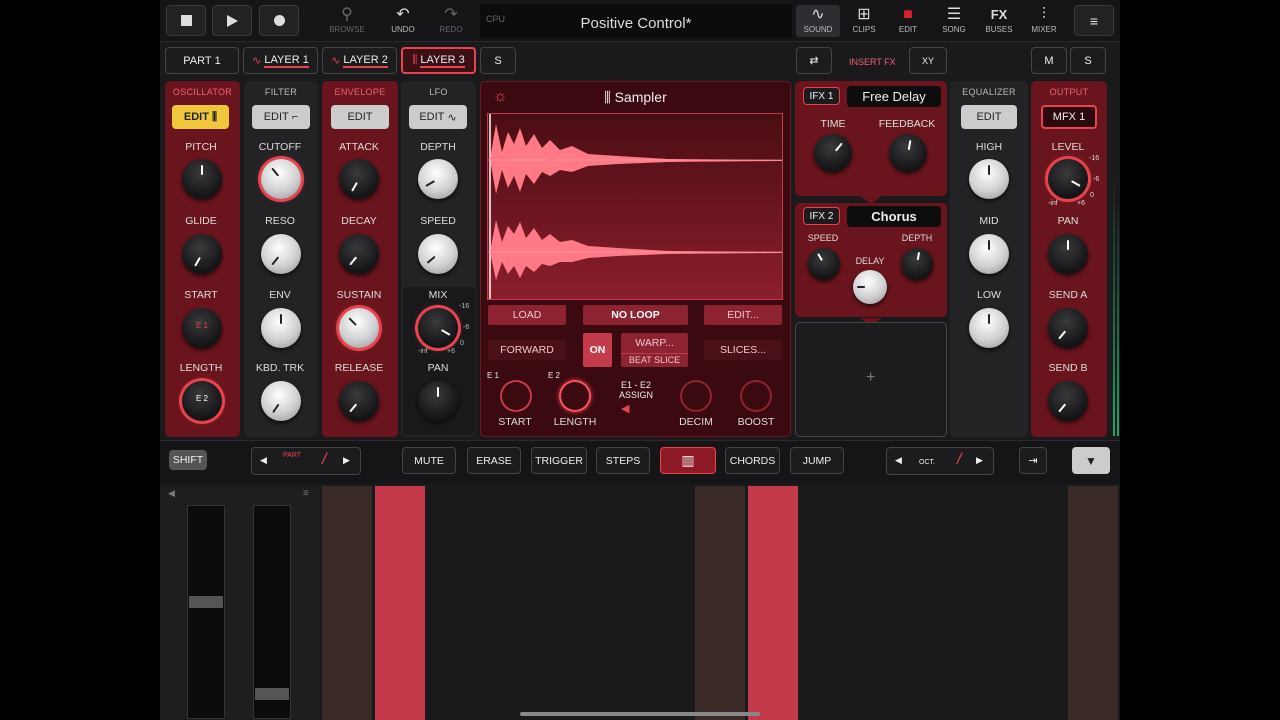 Image resolution: width=1280 pixels, height=720 pixels. I want to click on stop-button, so click(186, 20).